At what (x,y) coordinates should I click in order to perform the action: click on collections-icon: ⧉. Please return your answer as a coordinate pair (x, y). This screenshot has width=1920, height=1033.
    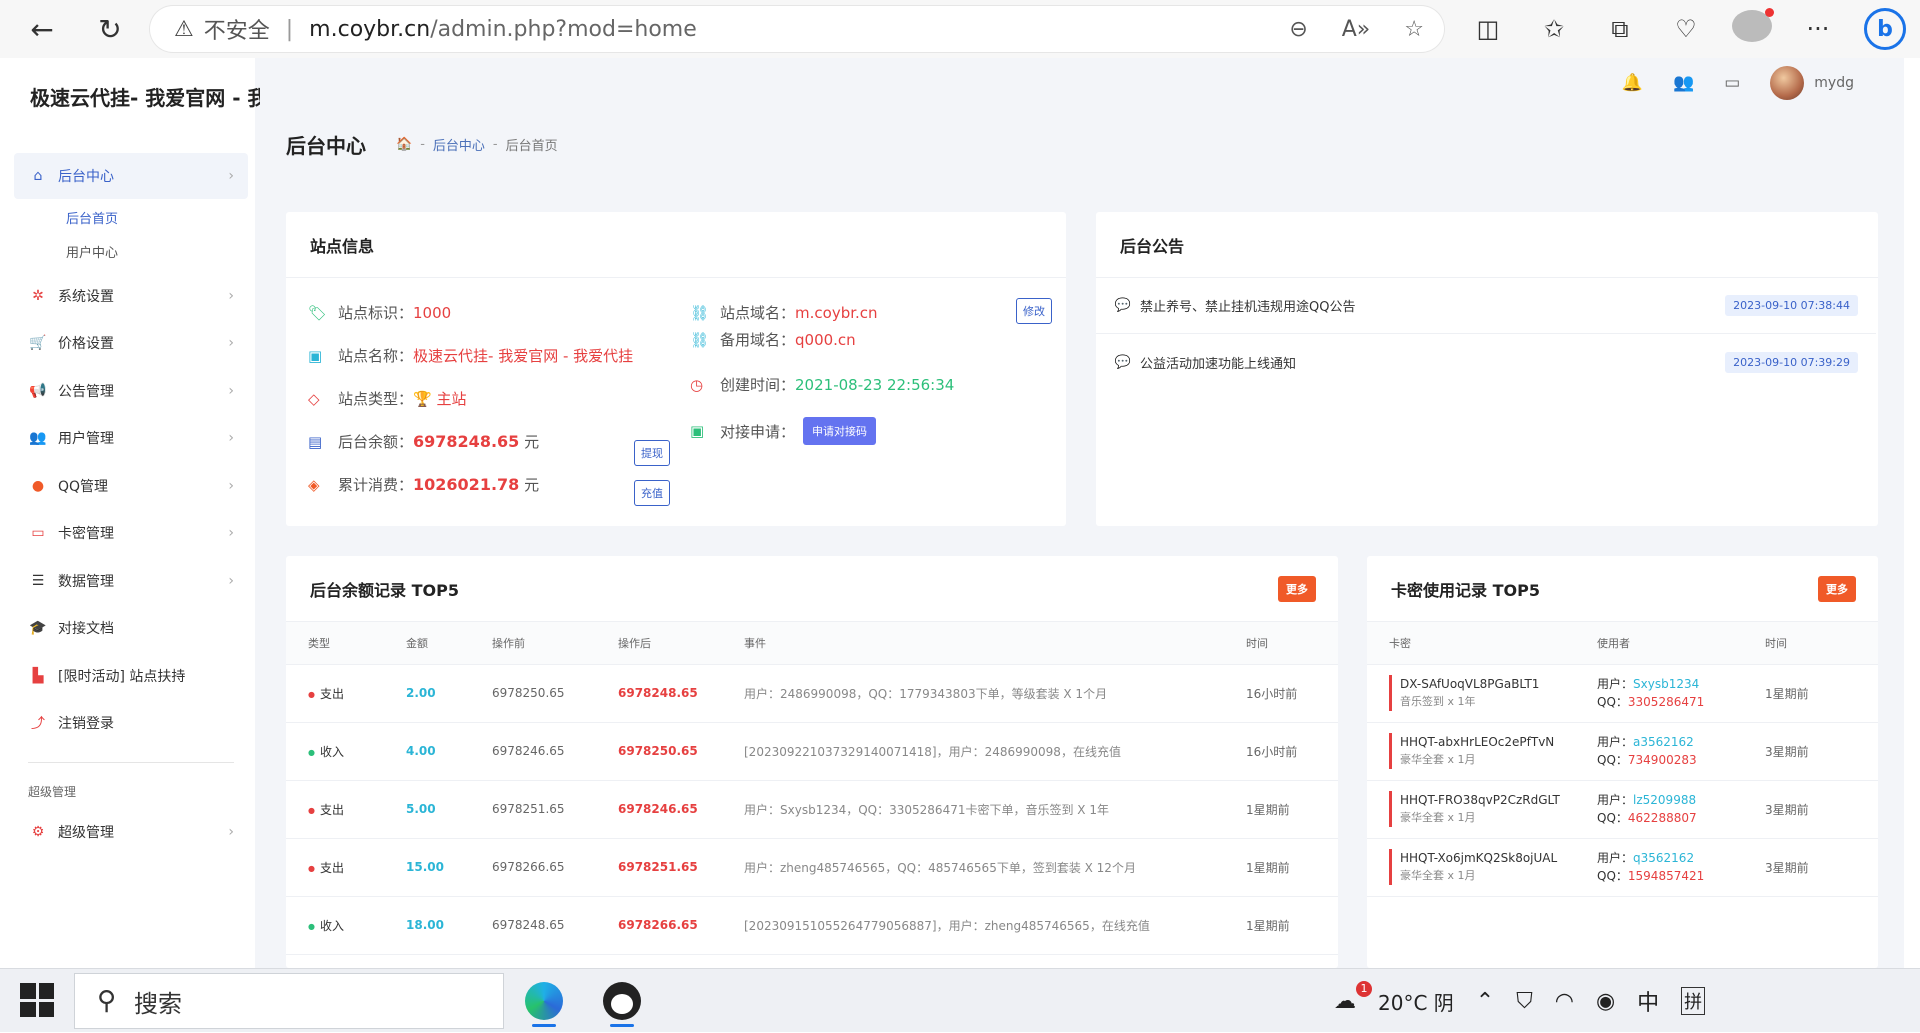
    Looking at the image, I should click on (1620, 29).